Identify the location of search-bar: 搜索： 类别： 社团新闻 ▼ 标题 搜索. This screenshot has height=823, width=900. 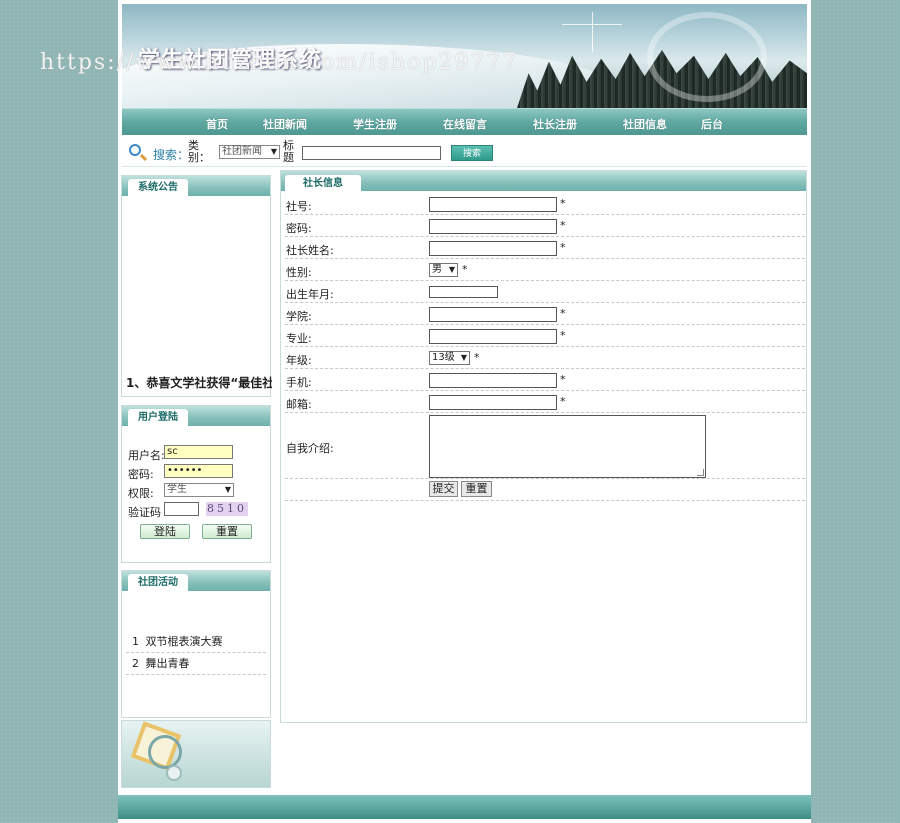
(464, 152).